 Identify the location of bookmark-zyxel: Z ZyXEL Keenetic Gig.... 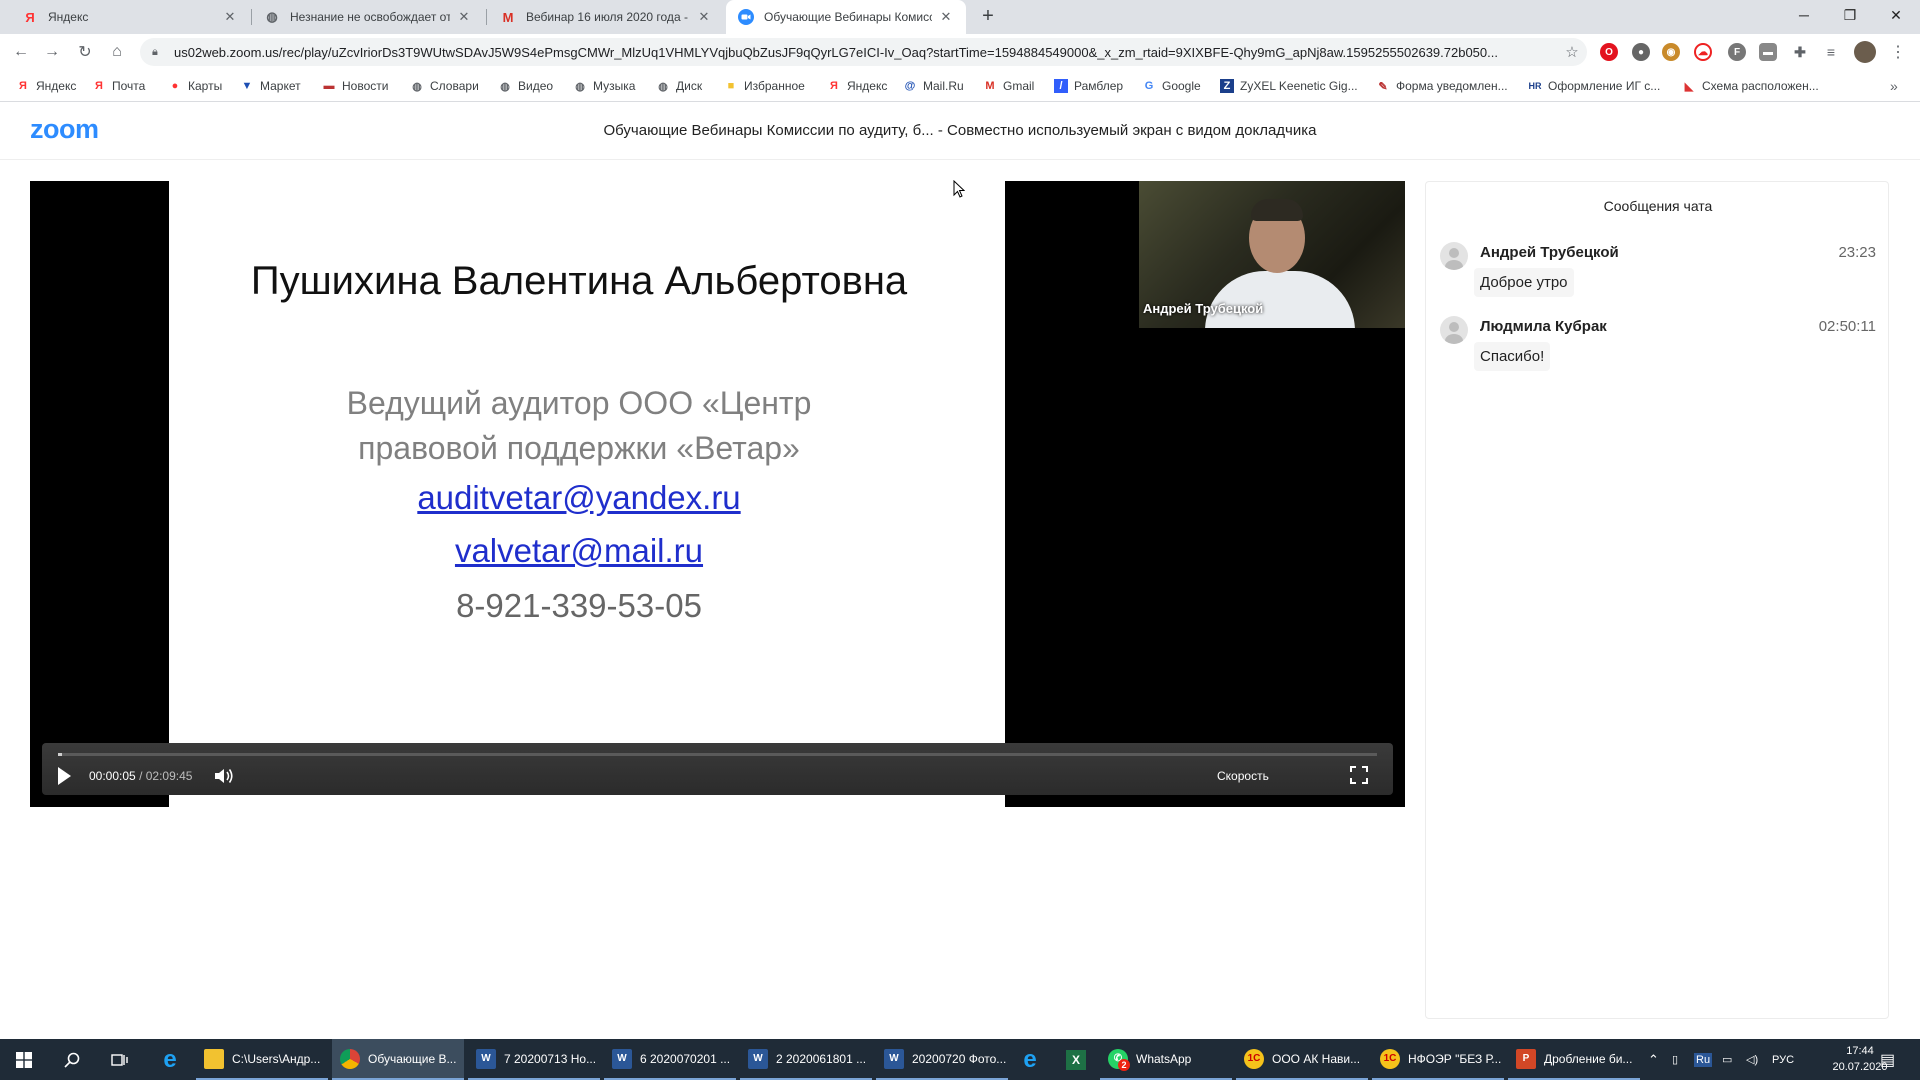
(1289, 86).